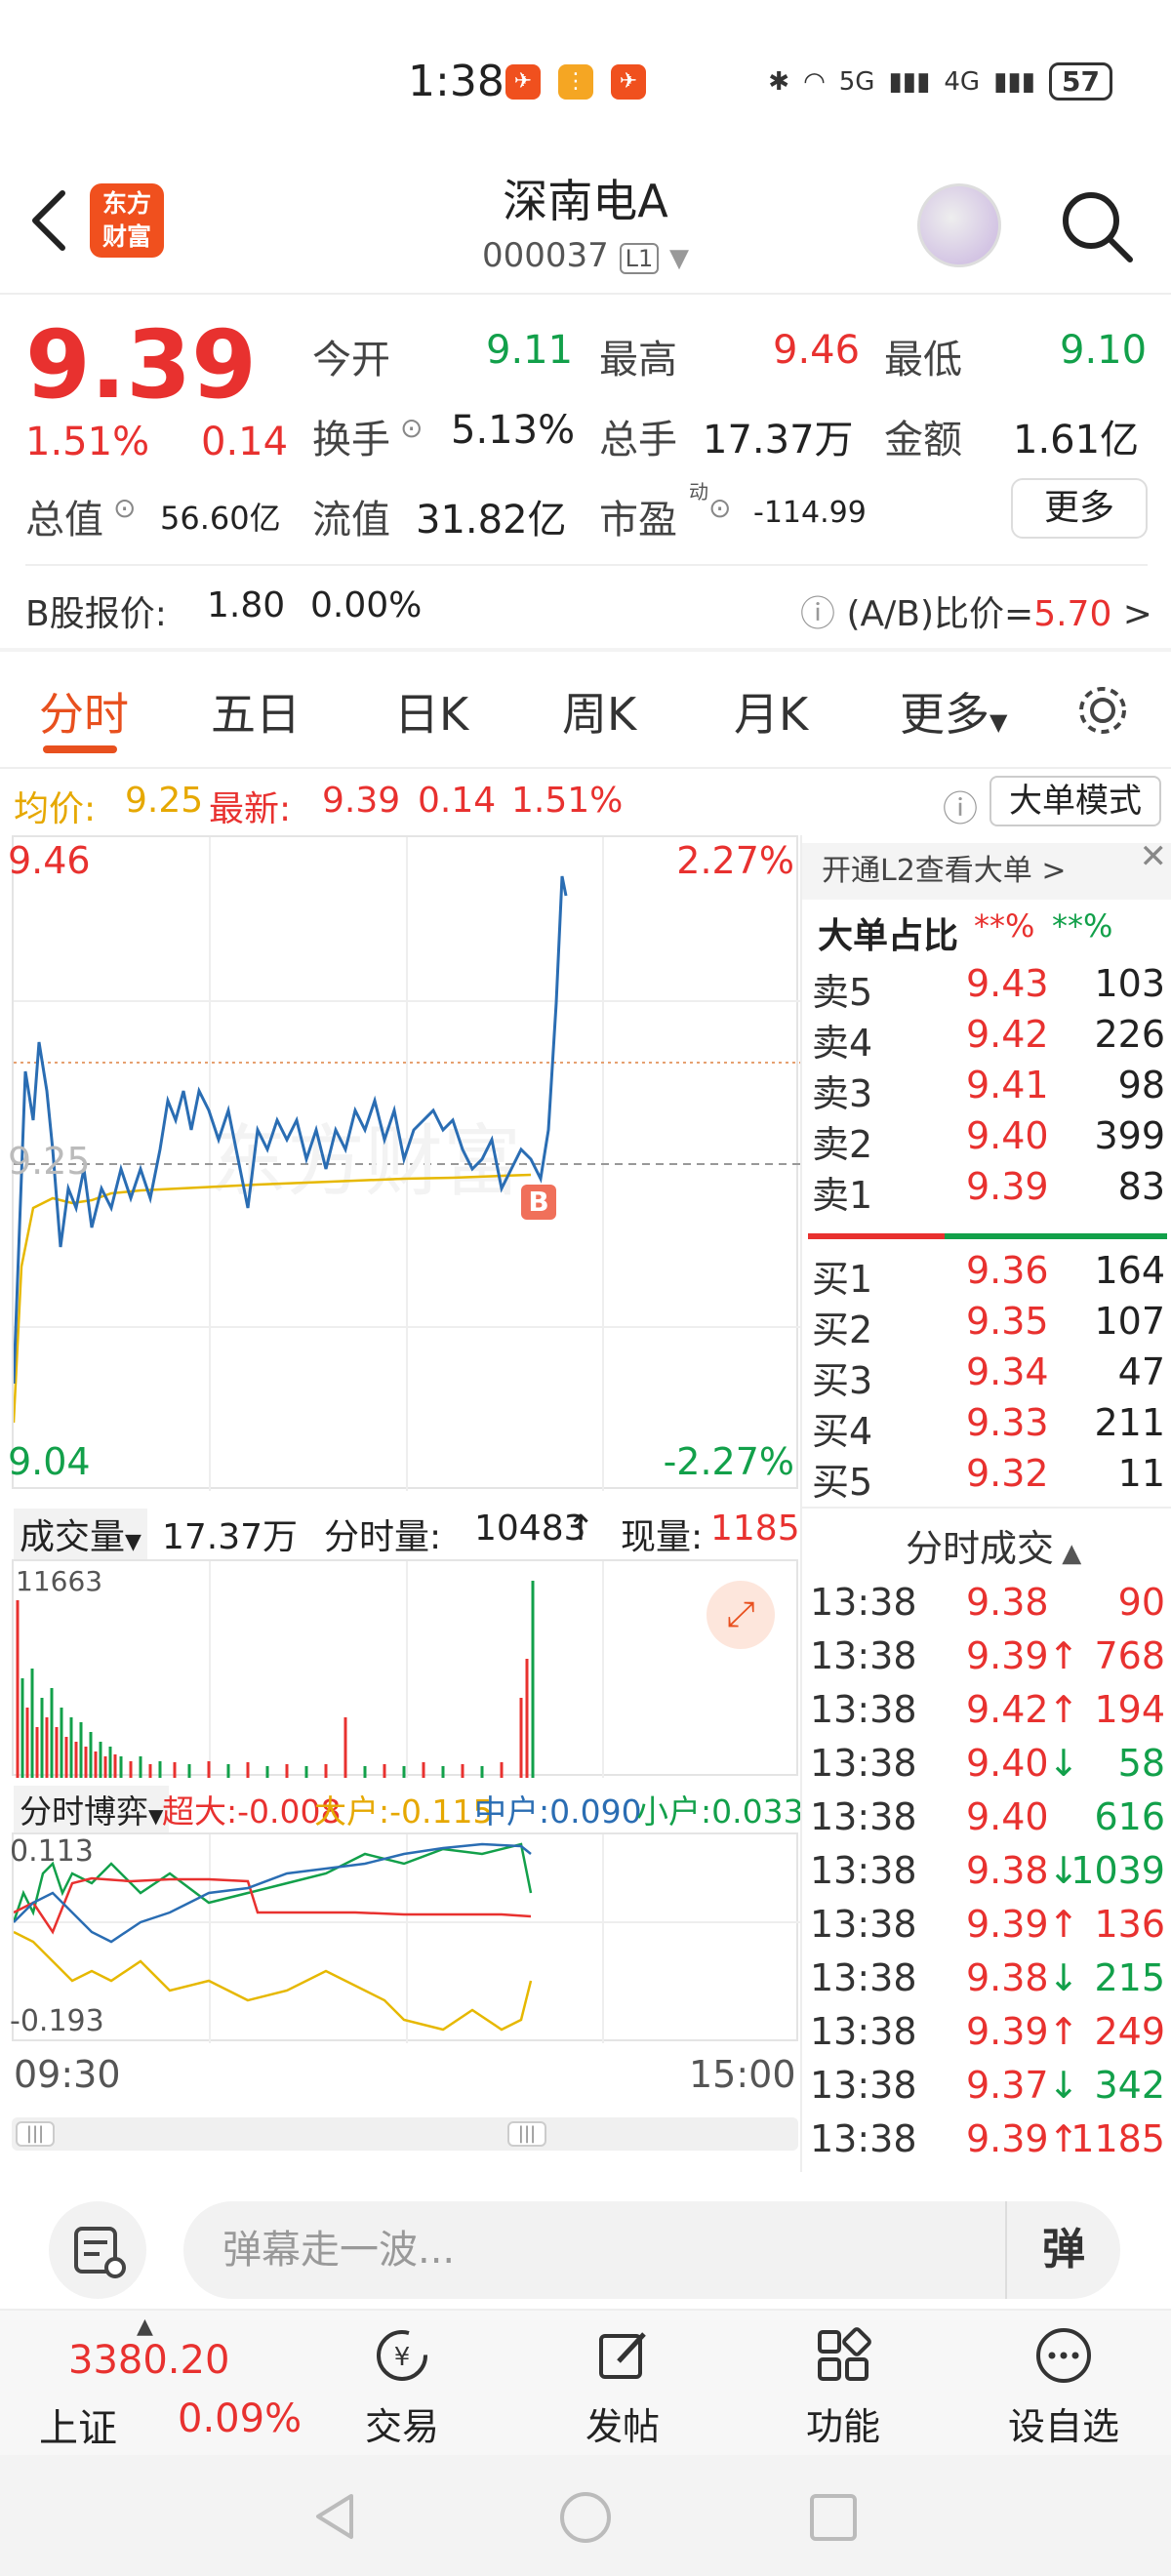  Describe the element at coordinates (986, 1427) in the screenshot. I see `order-book-row: 买4 9.33 211` at that location.